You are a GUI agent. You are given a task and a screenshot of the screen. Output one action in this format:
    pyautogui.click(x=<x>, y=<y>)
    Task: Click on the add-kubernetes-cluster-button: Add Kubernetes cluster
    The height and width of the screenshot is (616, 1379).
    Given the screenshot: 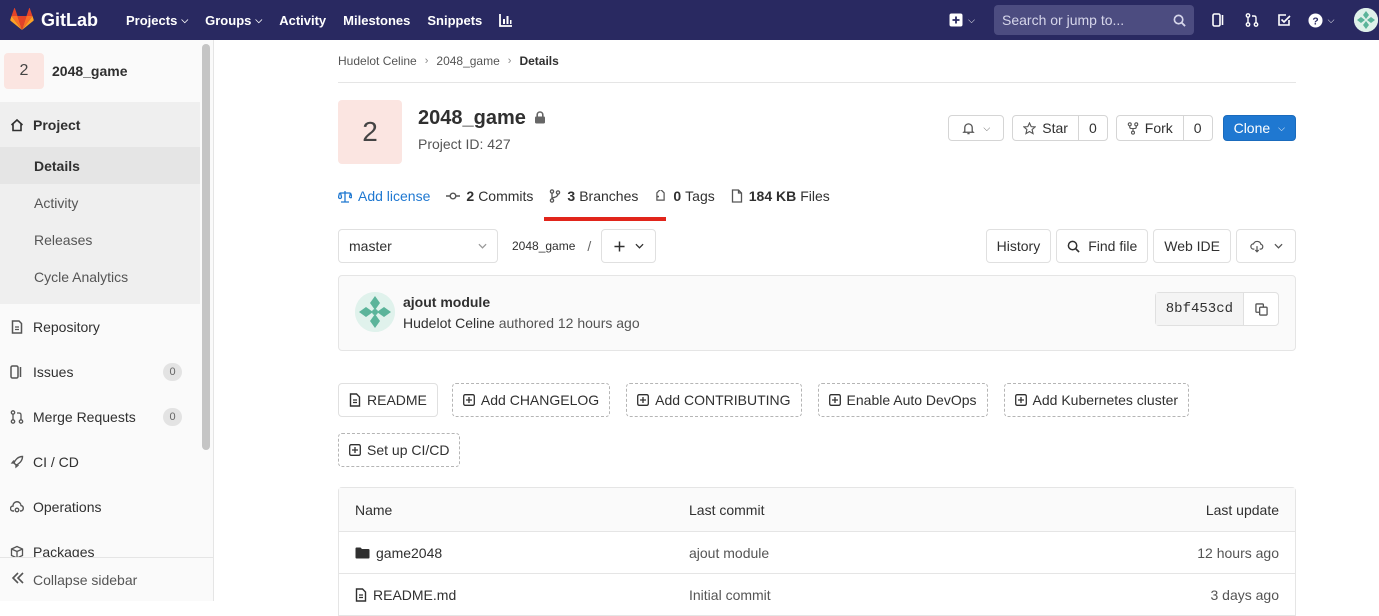 What is the action you would take?
    pyautogui.click(x=1096, y=400)
    